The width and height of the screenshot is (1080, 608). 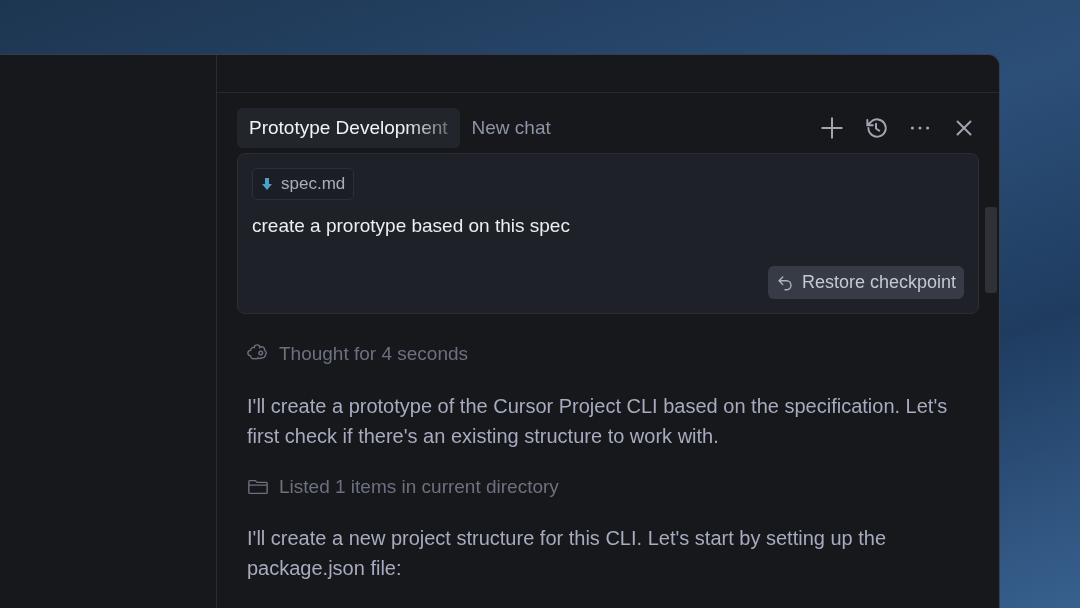 What do you see at coordinates (865, 282) in the screenshot?
I see `restore-checkpoint-button: Restore checkpoint` at bounding box center [865, 282].